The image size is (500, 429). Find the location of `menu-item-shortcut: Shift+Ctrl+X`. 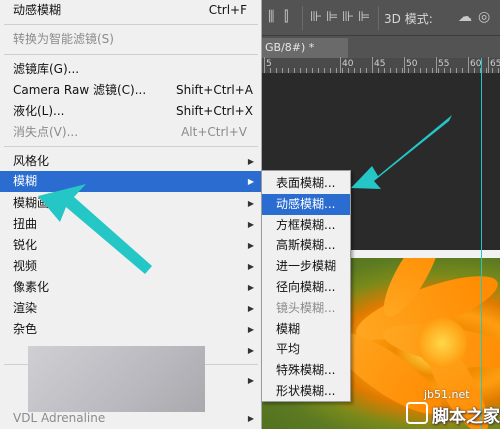

menu-item-shortcut: Shift+Ctrl+X is located at coordinates (214, 111).